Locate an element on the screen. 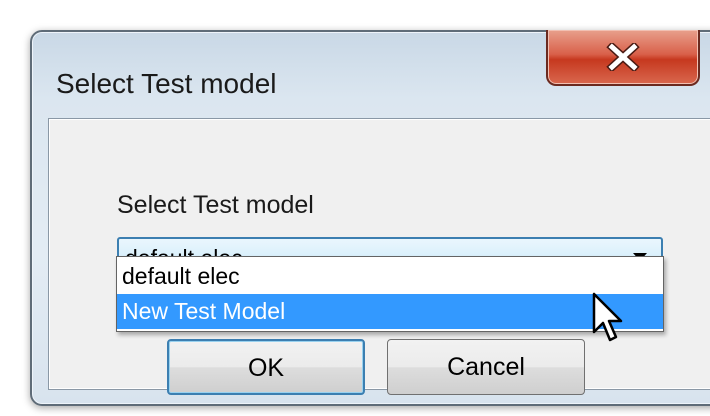 The height and width of the screenshot is (416, 710). window-title: Select Test model is located at coordinates (166, 83).